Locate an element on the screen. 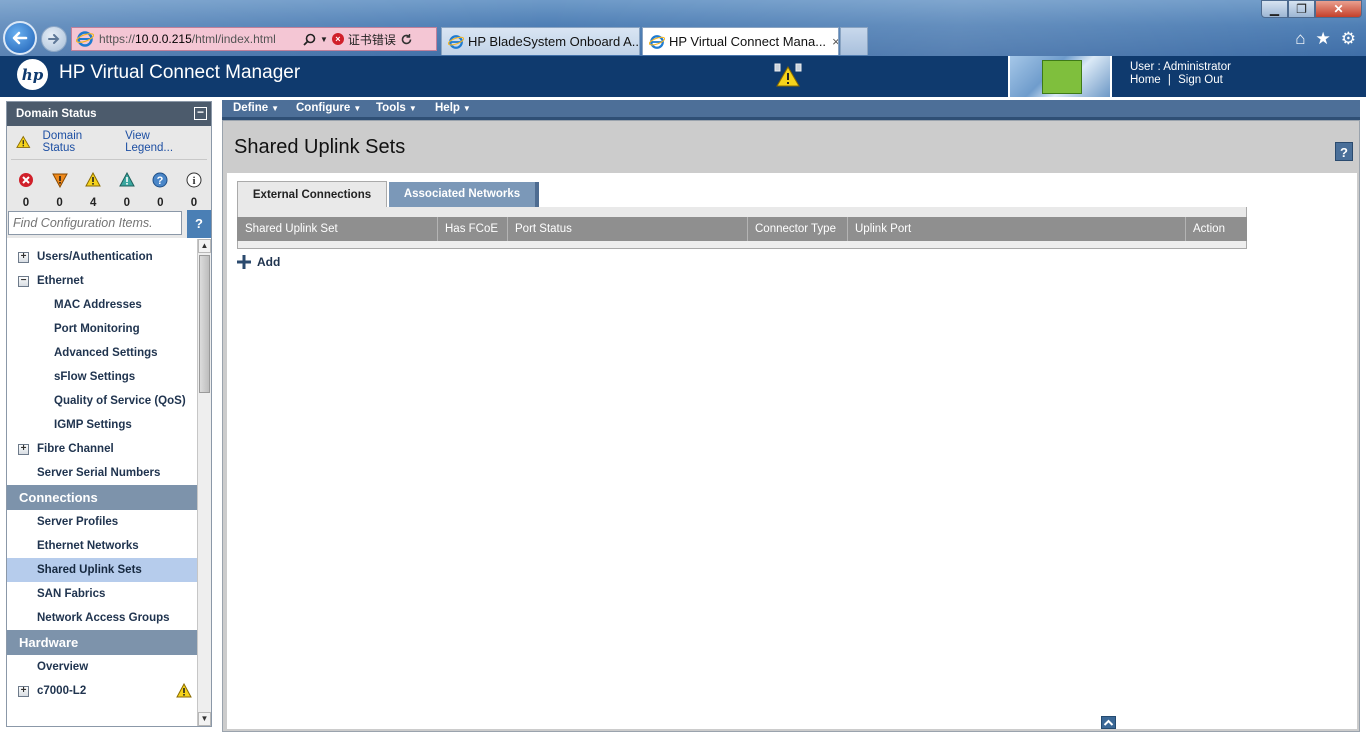  tree-item-shared-uplink-sets: Shared Uplink Sets is located at coordinates (102, 570).